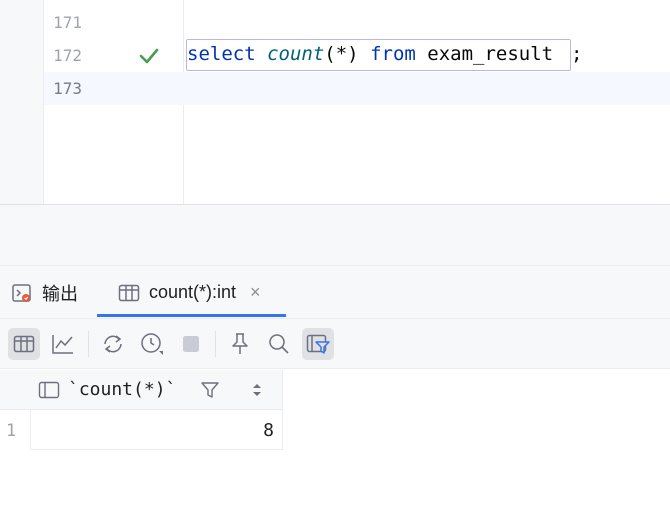  I want to click on refresh-icon, so click(113, 344).